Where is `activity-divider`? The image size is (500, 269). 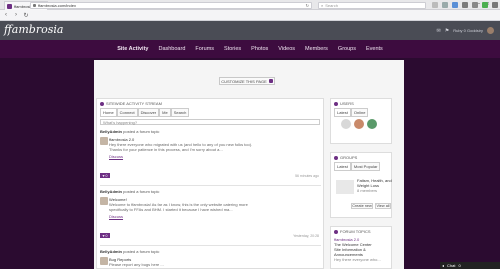 activity-divider is located at coordinates (210, 185).